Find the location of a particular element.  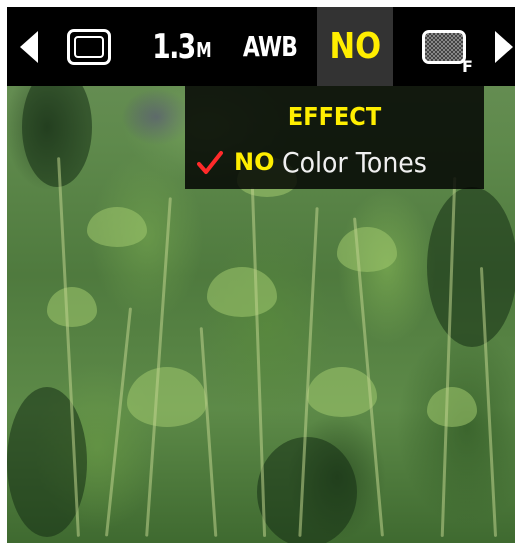

effect-option-label: Color Tones is located at coordinates (354, 162).